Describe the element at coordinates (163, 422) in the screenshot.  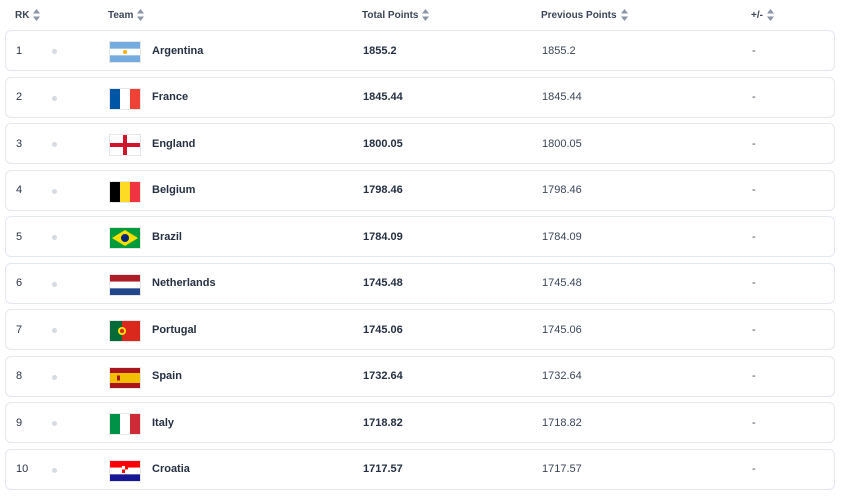
I see `team-name: Italy` at that location.